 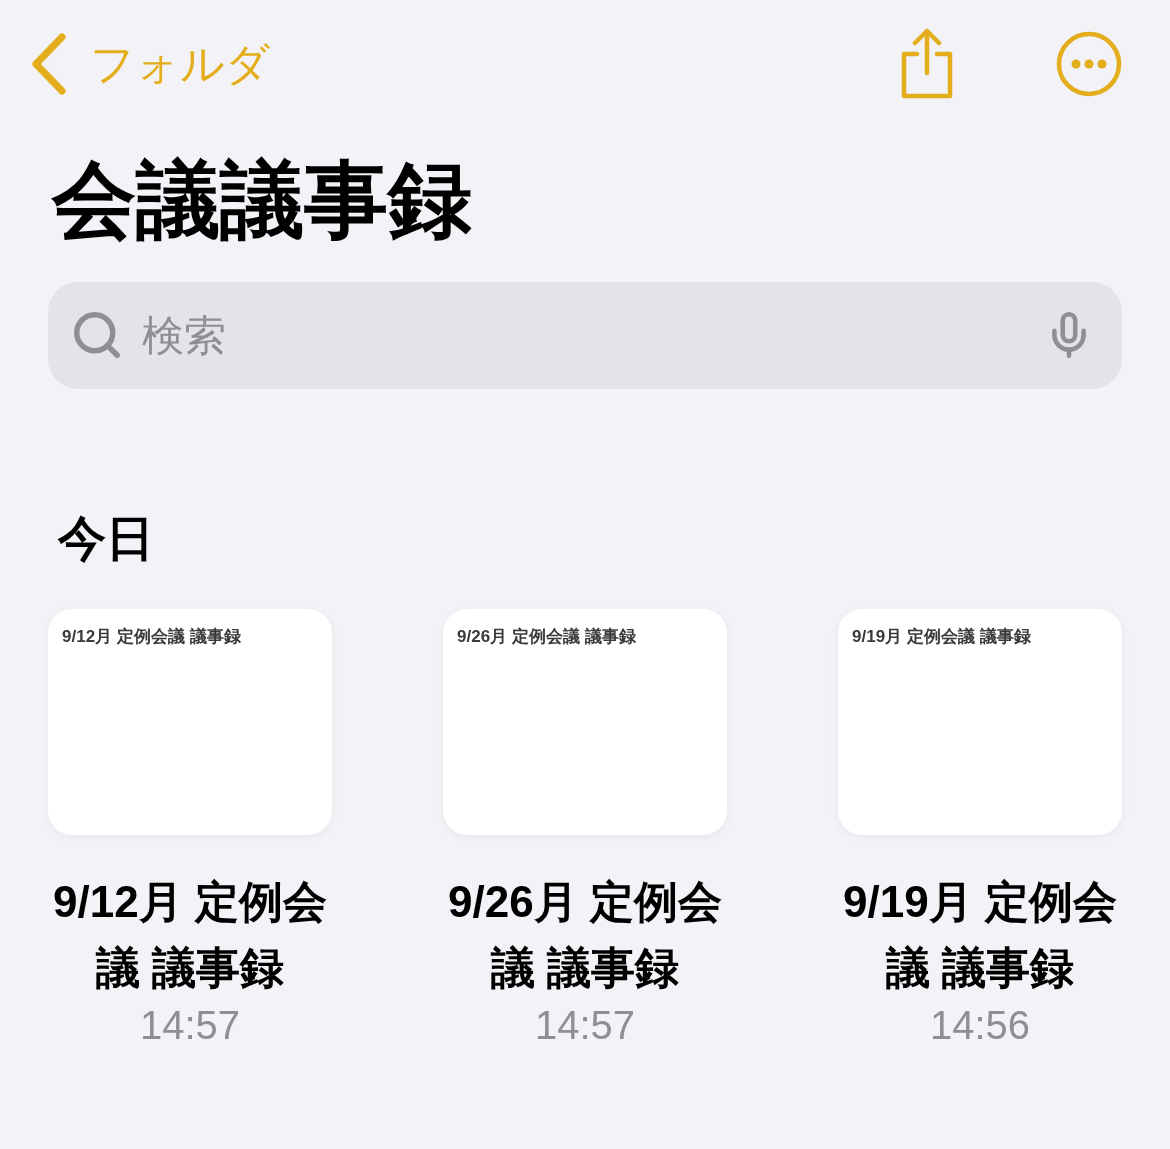 I want to click on more-button, so click(x=1089, y=64).